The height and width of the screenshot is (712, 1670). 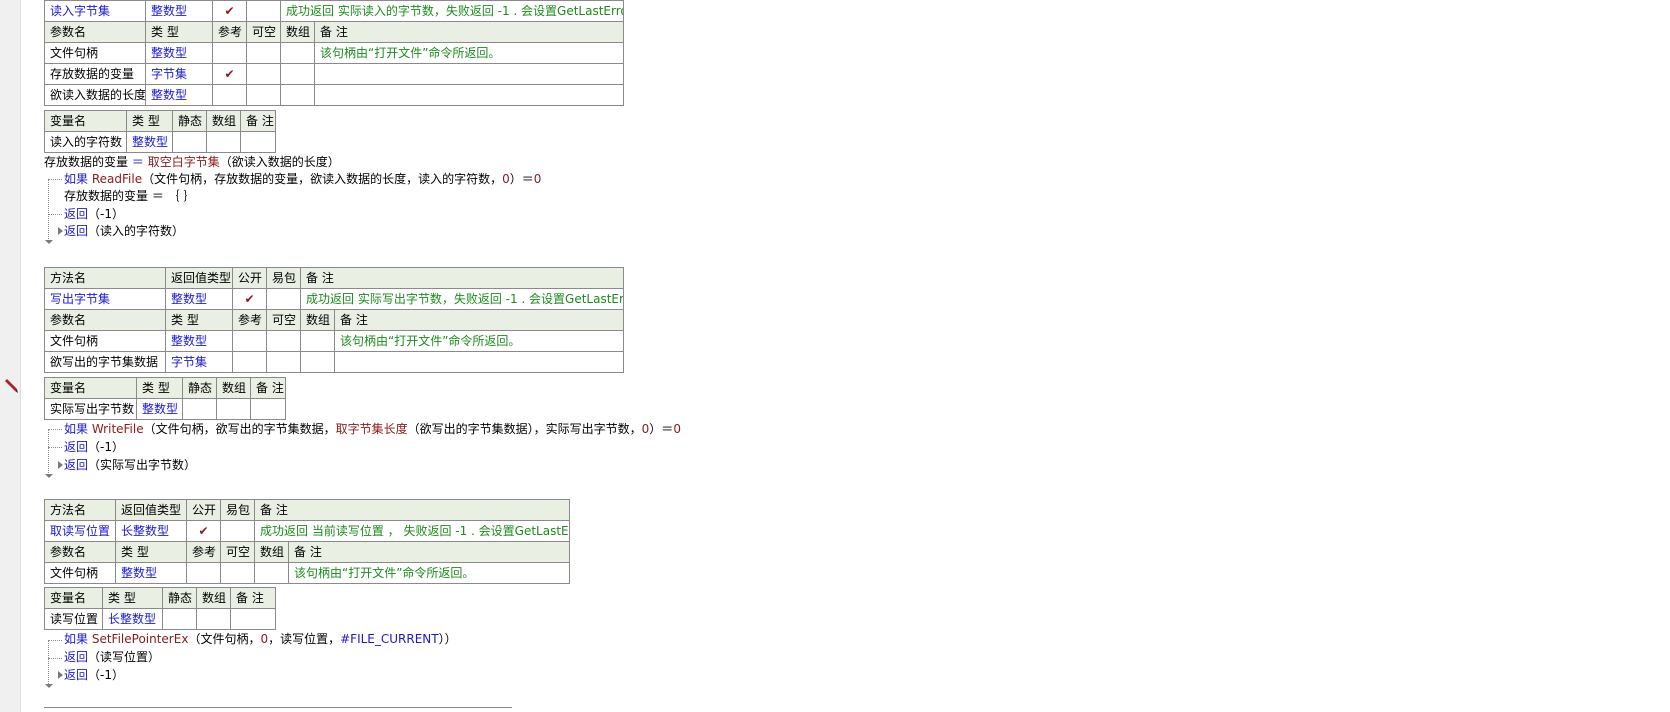 What do you see at coordinates (55, 447) in the screenshot?
I see `flow-tick` at bounding box center [55, 447].